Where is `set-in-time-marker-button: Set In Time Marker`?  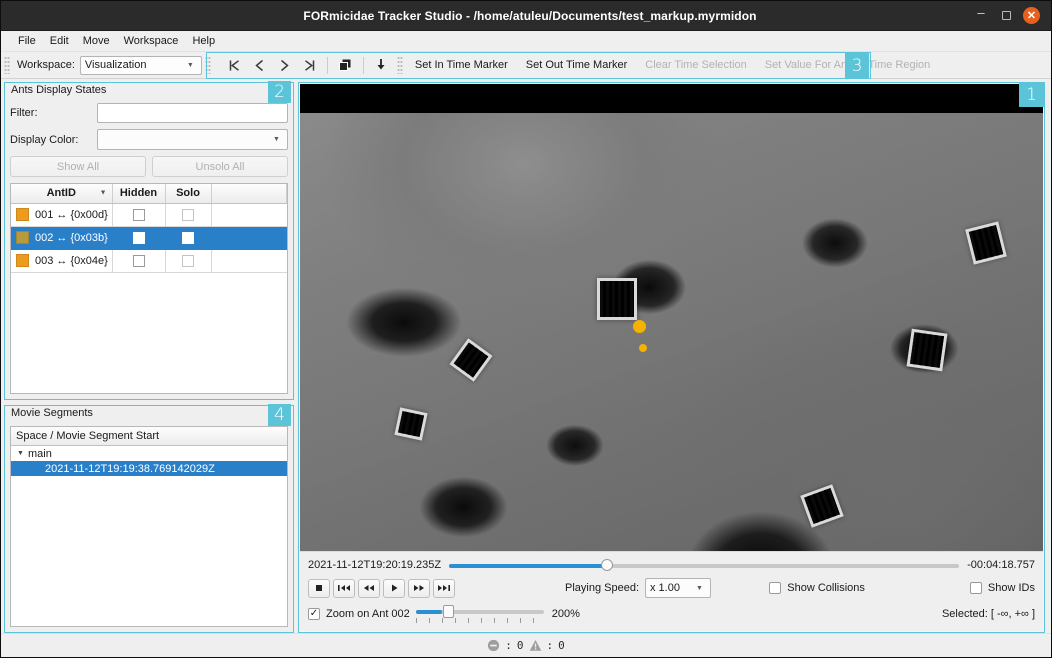
set-in-time-marker-button: Set In Time Marker is located at coordinates (461, 65).